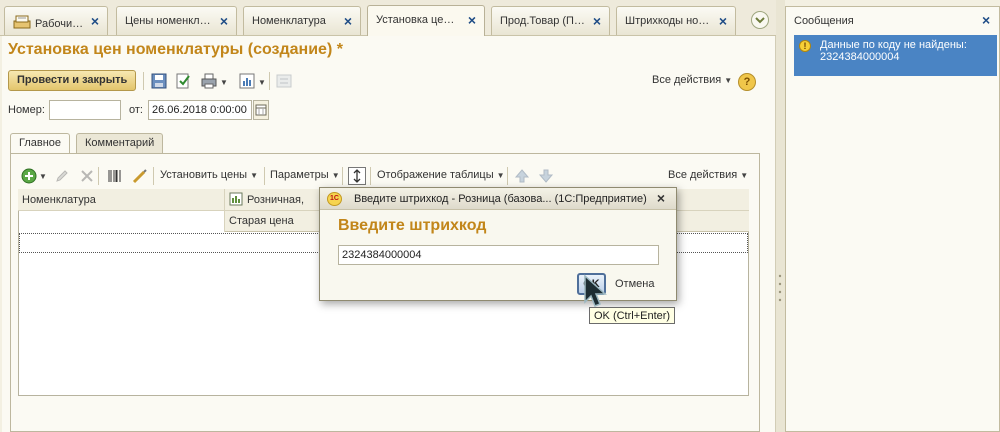 This screenshot has height=432, width=1000. I want to click on tab-barcodes: Штрихкоды но… ×, so click(676, 20).